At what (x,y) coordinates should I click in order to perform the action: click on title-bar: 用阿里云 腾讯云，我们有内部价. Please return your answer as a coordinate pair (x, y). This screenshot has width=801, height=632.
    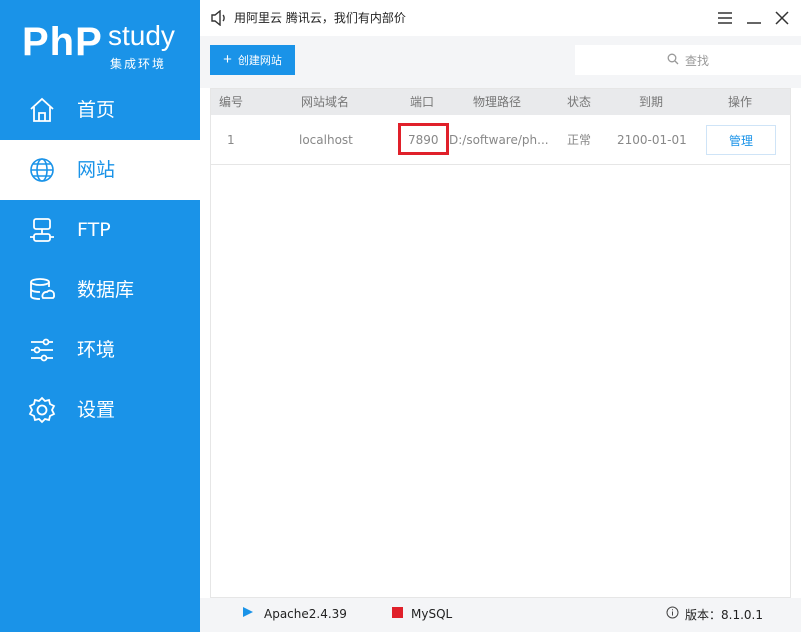
    Looking at the image, I should click on (500, 18).